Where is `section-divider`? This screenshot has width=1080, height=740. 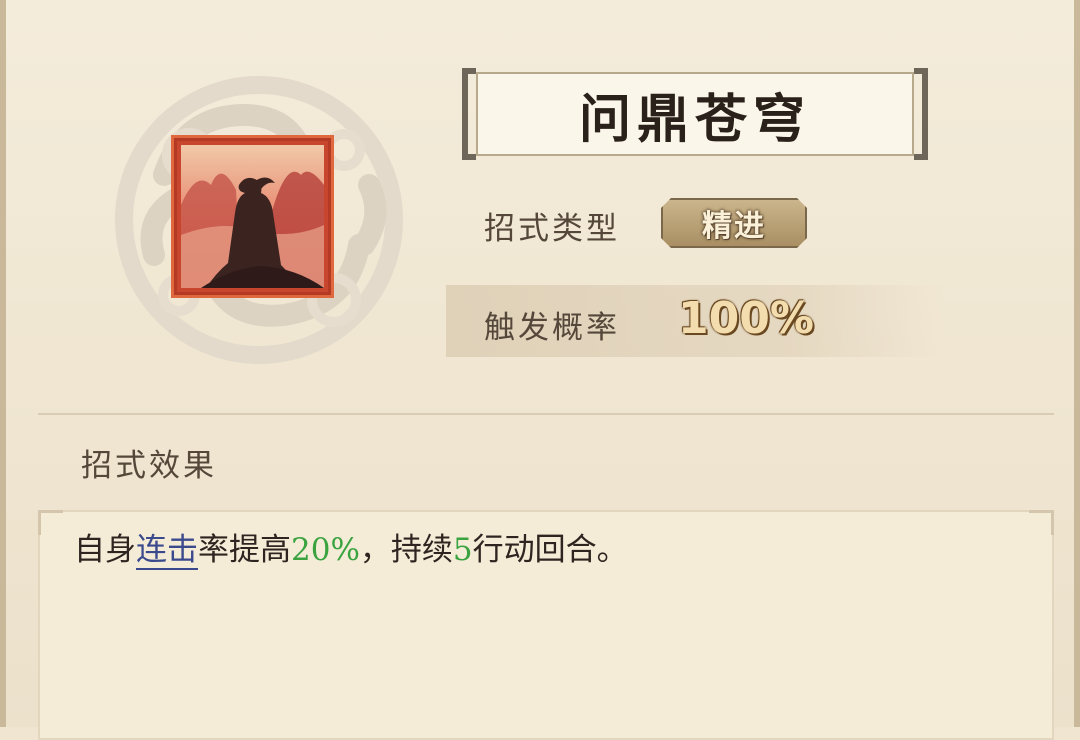 section-divider is located at coordinates (546, 414).